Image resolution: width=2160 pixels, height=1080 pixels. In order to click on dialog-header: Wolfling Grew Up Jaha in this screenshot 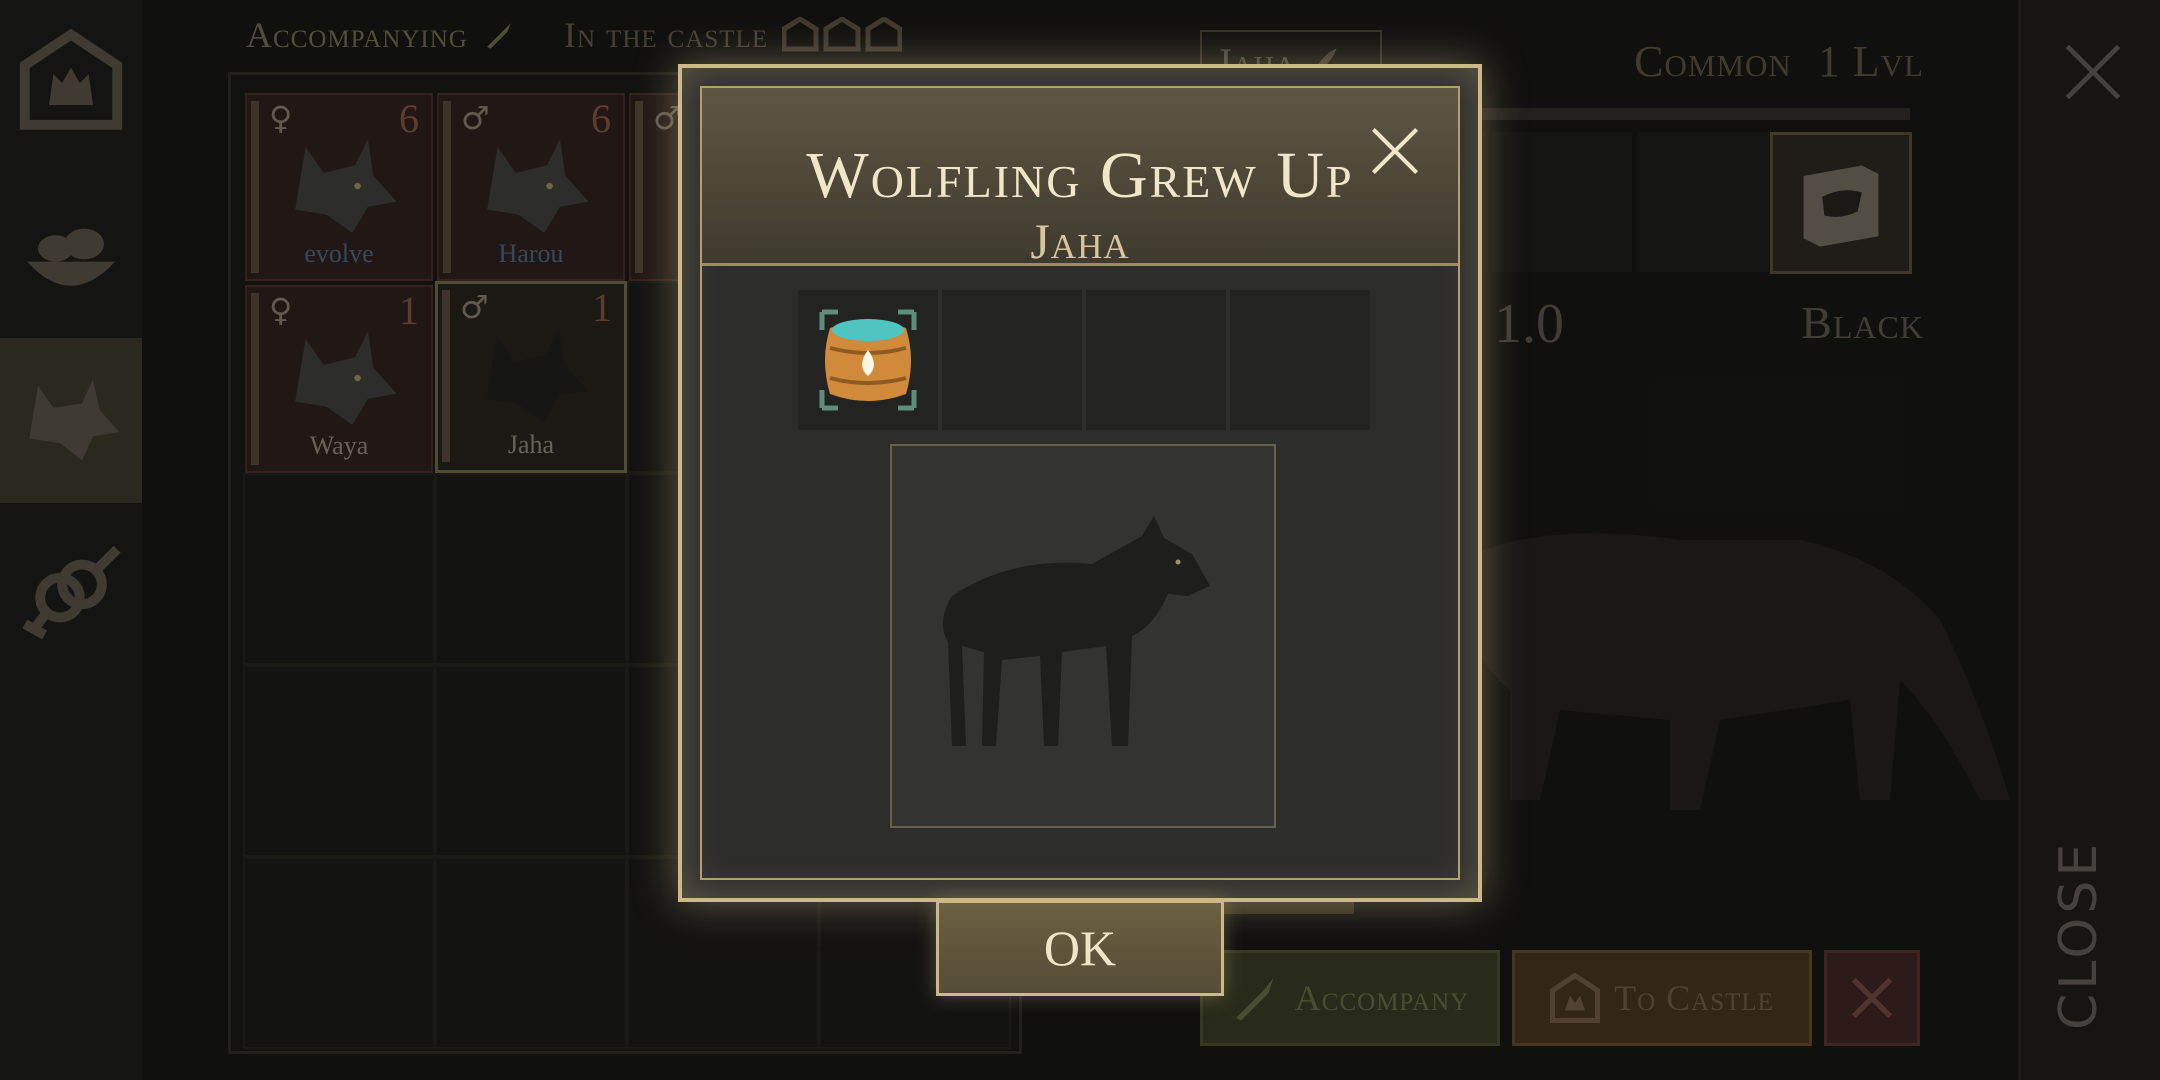, I will do `click(1080, 178)`.